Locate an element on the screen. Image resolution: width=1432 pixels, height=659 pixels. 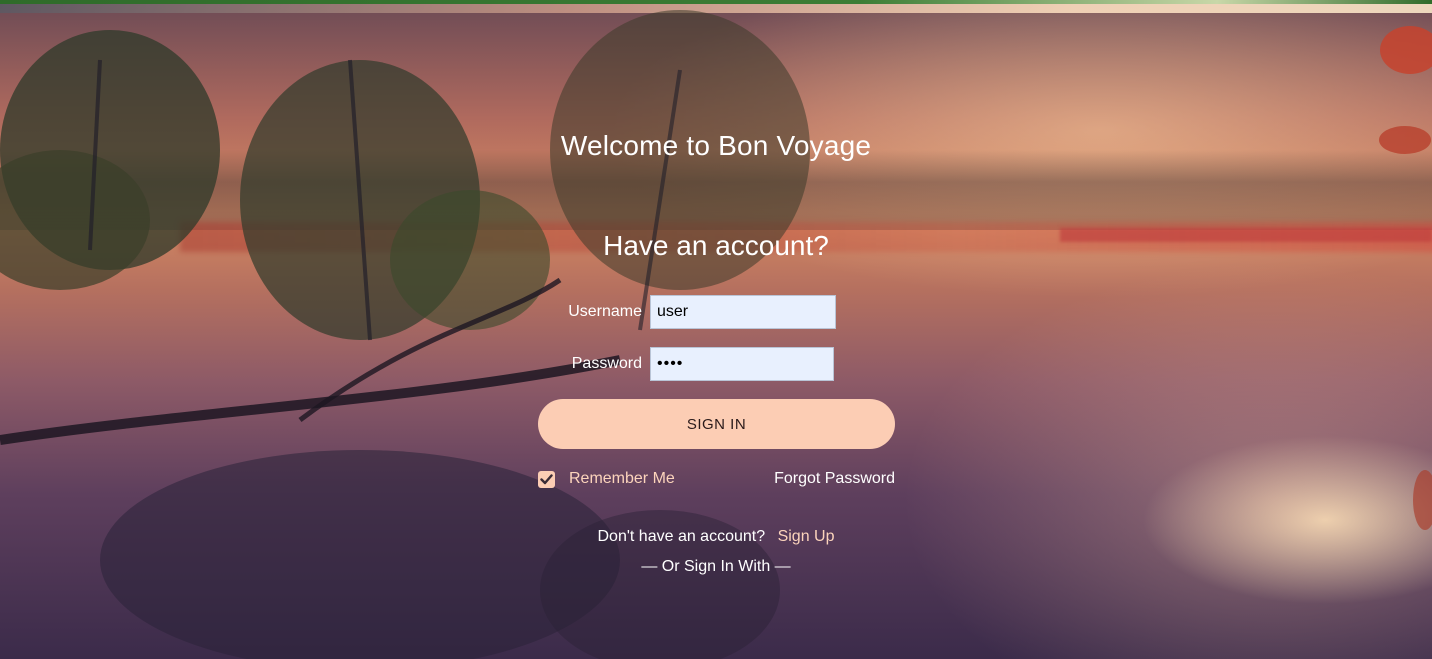
password-input is located at coordinates (742, 364).